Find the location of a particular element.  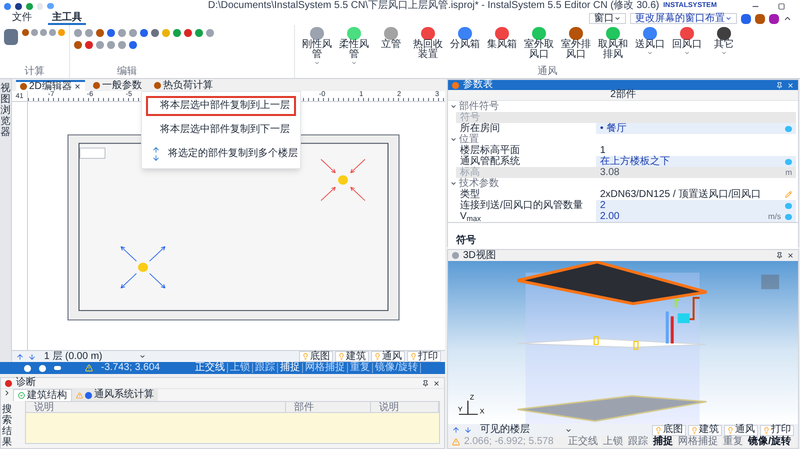

panel-title: 3D视图 is located at coordinates (479, 255).